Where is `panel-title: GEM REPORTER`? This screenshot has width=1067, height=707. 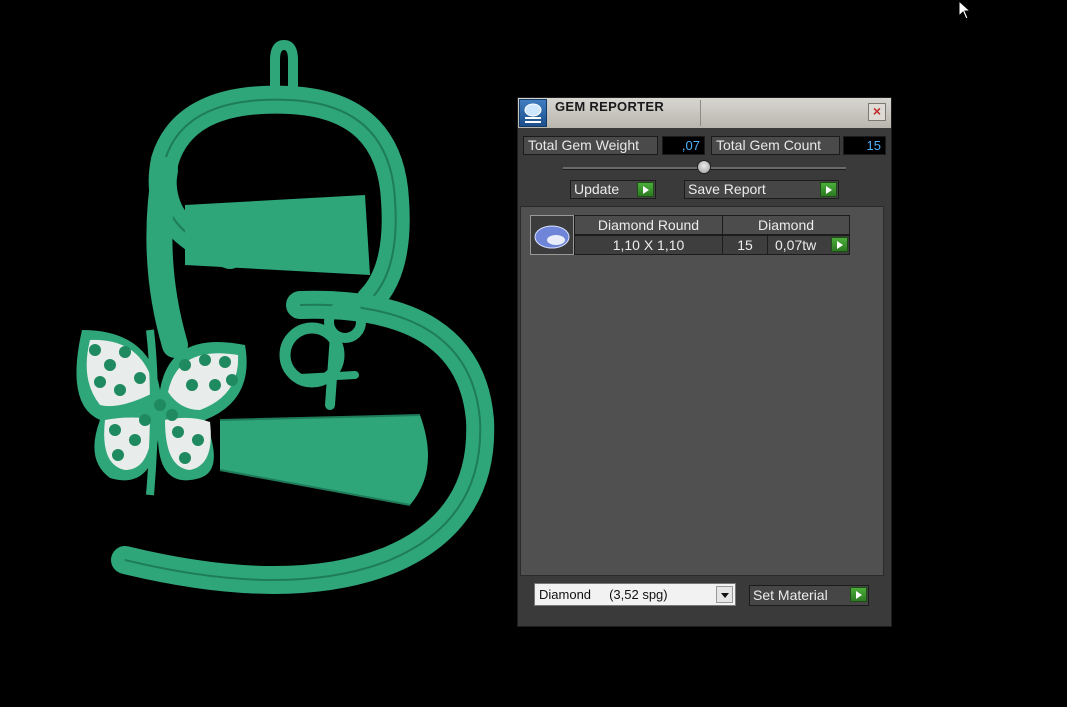
panel-title: GEM REPORTER is located at coordinates (610, 106).